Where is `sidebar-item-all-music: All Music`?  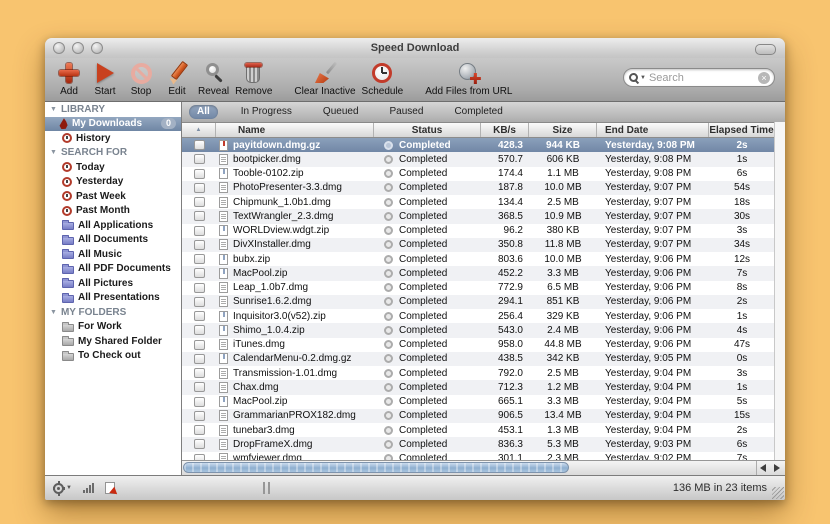
sidebar-item-all-music: All Music is located at coordinates (113, 254).